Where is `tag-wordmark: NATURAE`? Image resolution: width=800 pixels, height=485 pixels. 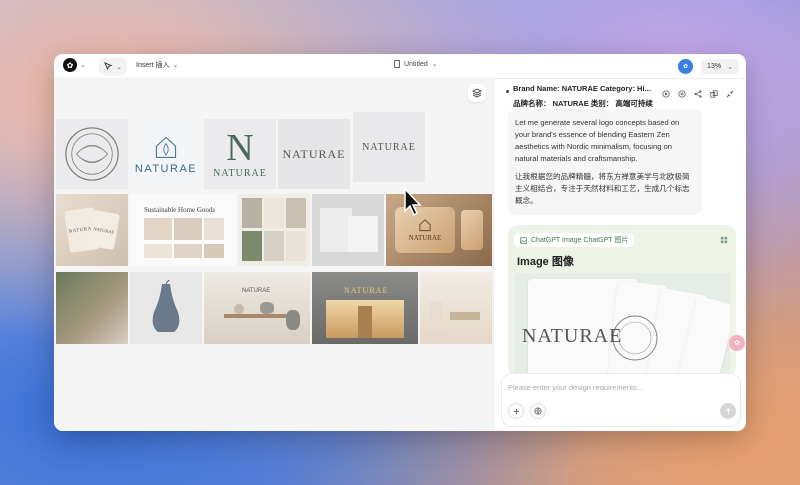 tag-wordmark: NATURAE is located at coordinates (104, 230).